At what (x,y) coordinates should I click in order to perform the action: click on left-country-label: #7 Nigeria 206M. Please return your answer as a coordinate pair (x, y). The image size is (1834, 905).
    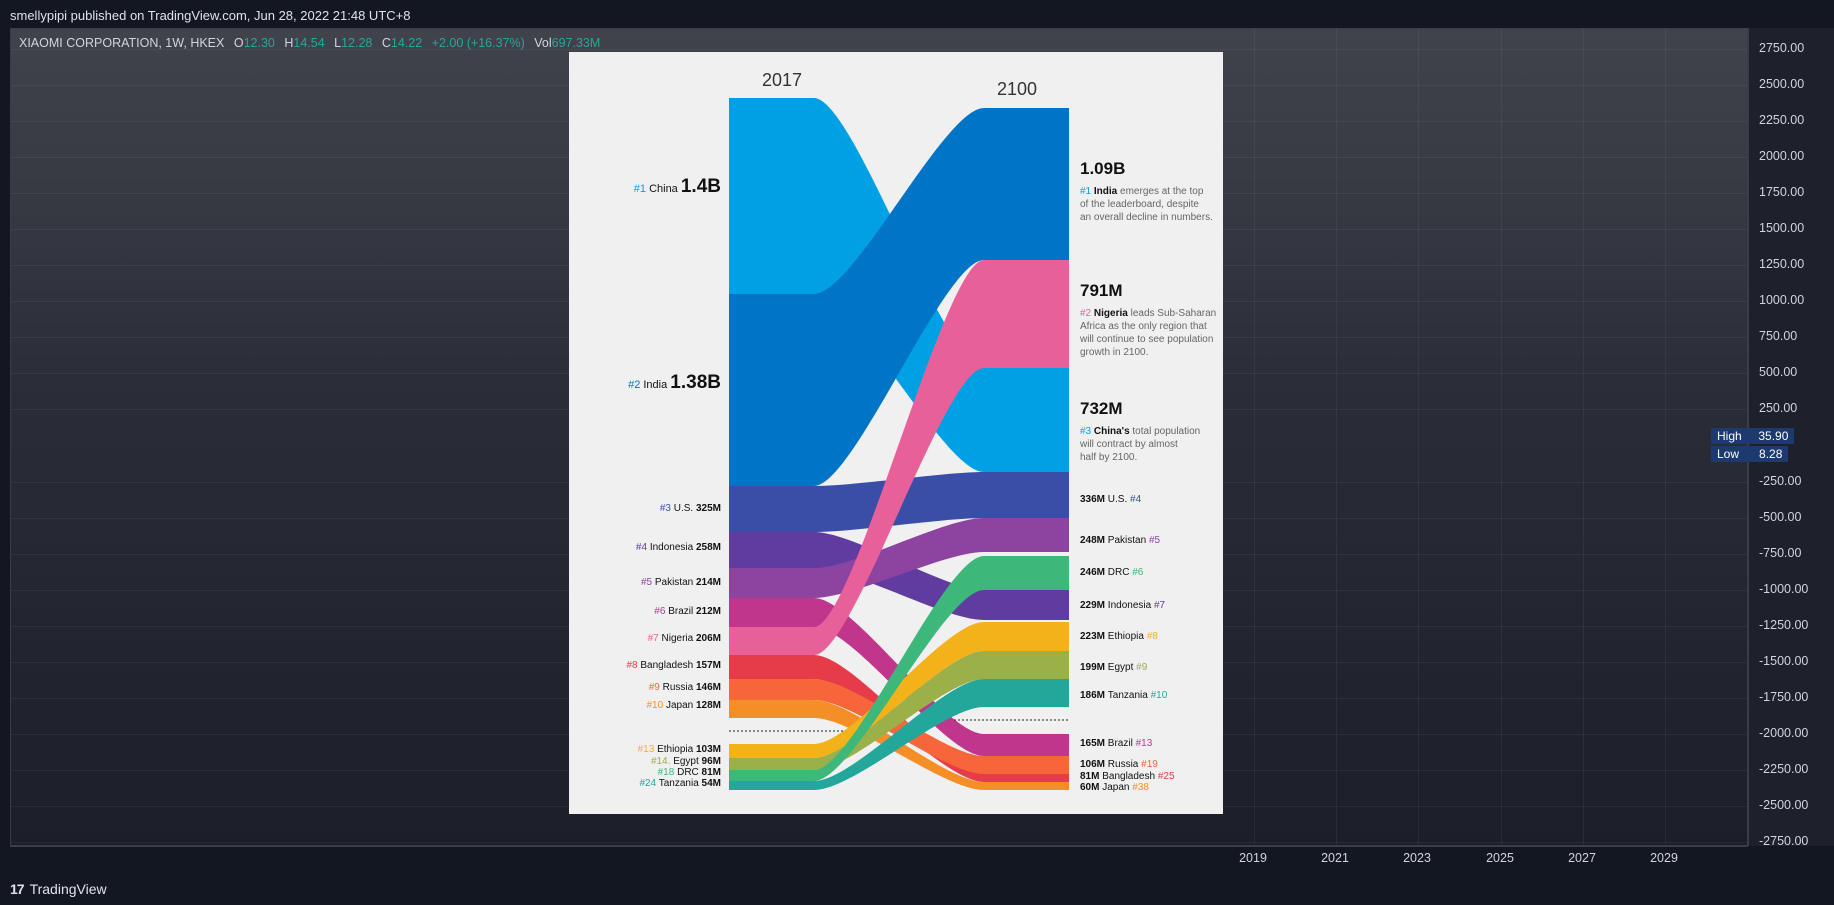
    Looking at the image, I should click on (684, 638).